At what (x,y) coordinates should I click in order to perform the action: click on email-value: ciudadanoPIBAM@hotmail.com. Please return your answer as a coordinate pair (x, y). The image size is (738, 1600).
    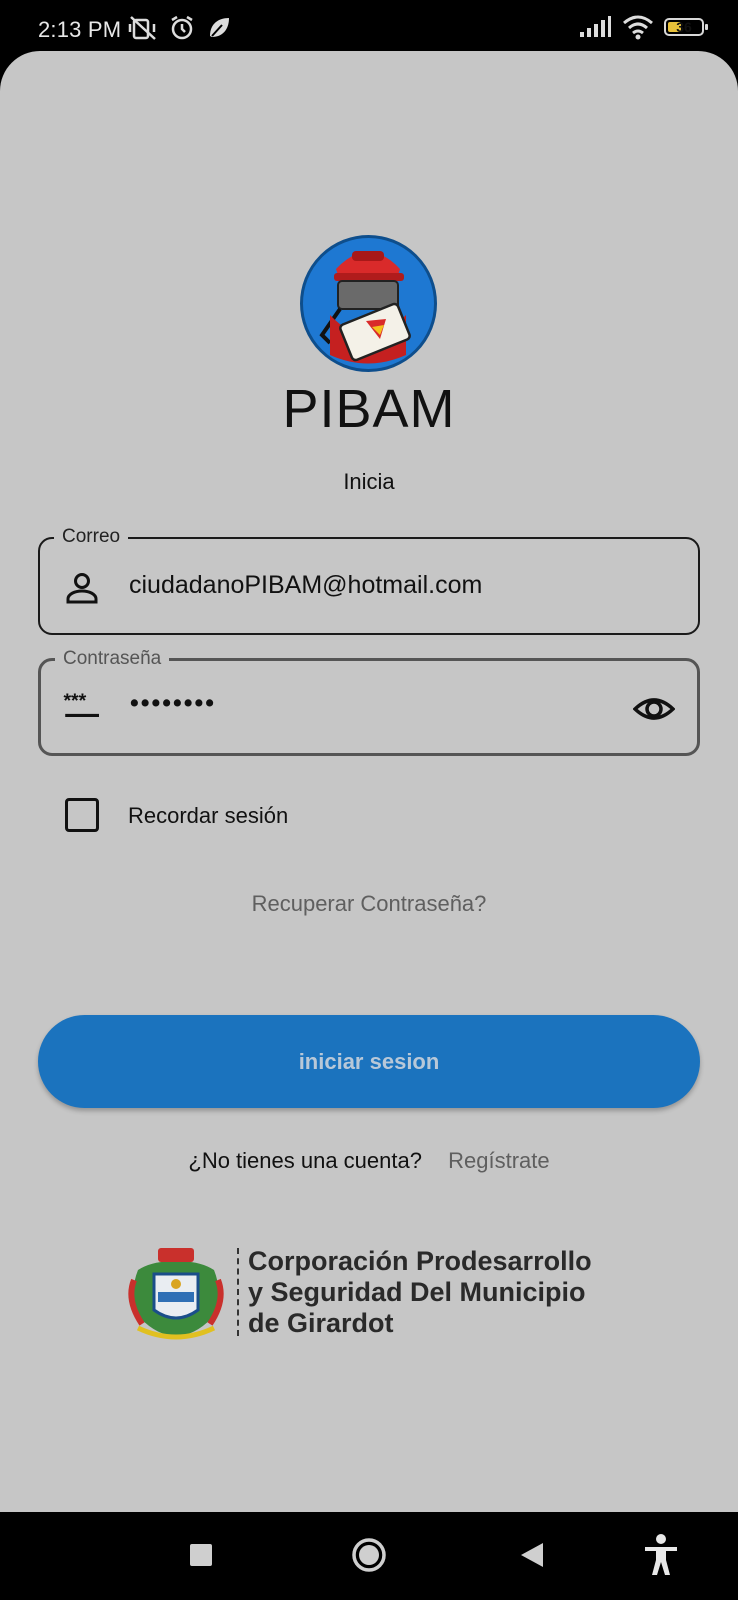
    Looking at the image, I should click on (306, 585).